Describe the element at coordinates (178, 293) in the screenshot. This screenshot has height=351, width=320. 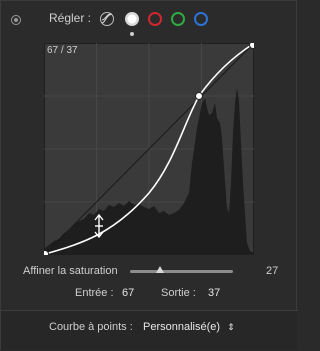
I see `output-label: Sortie :` at that location.